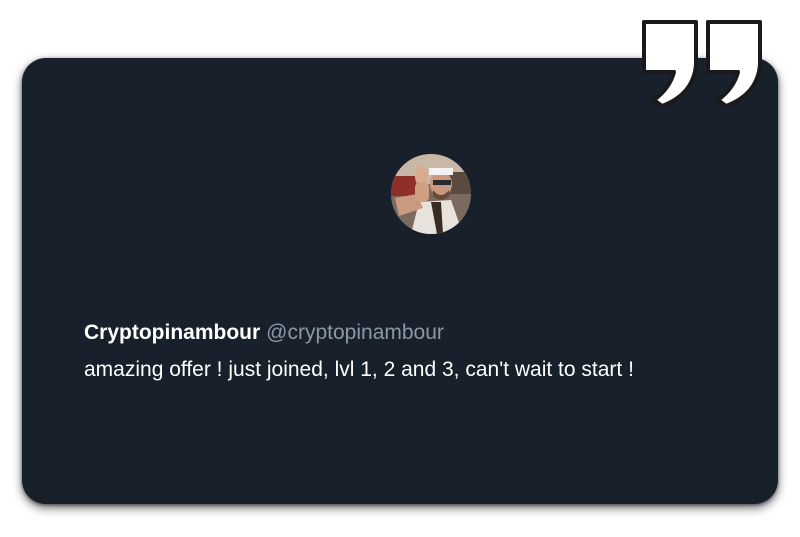  I want to click on user-handle: @cryptopinambour, so click(355, 332).